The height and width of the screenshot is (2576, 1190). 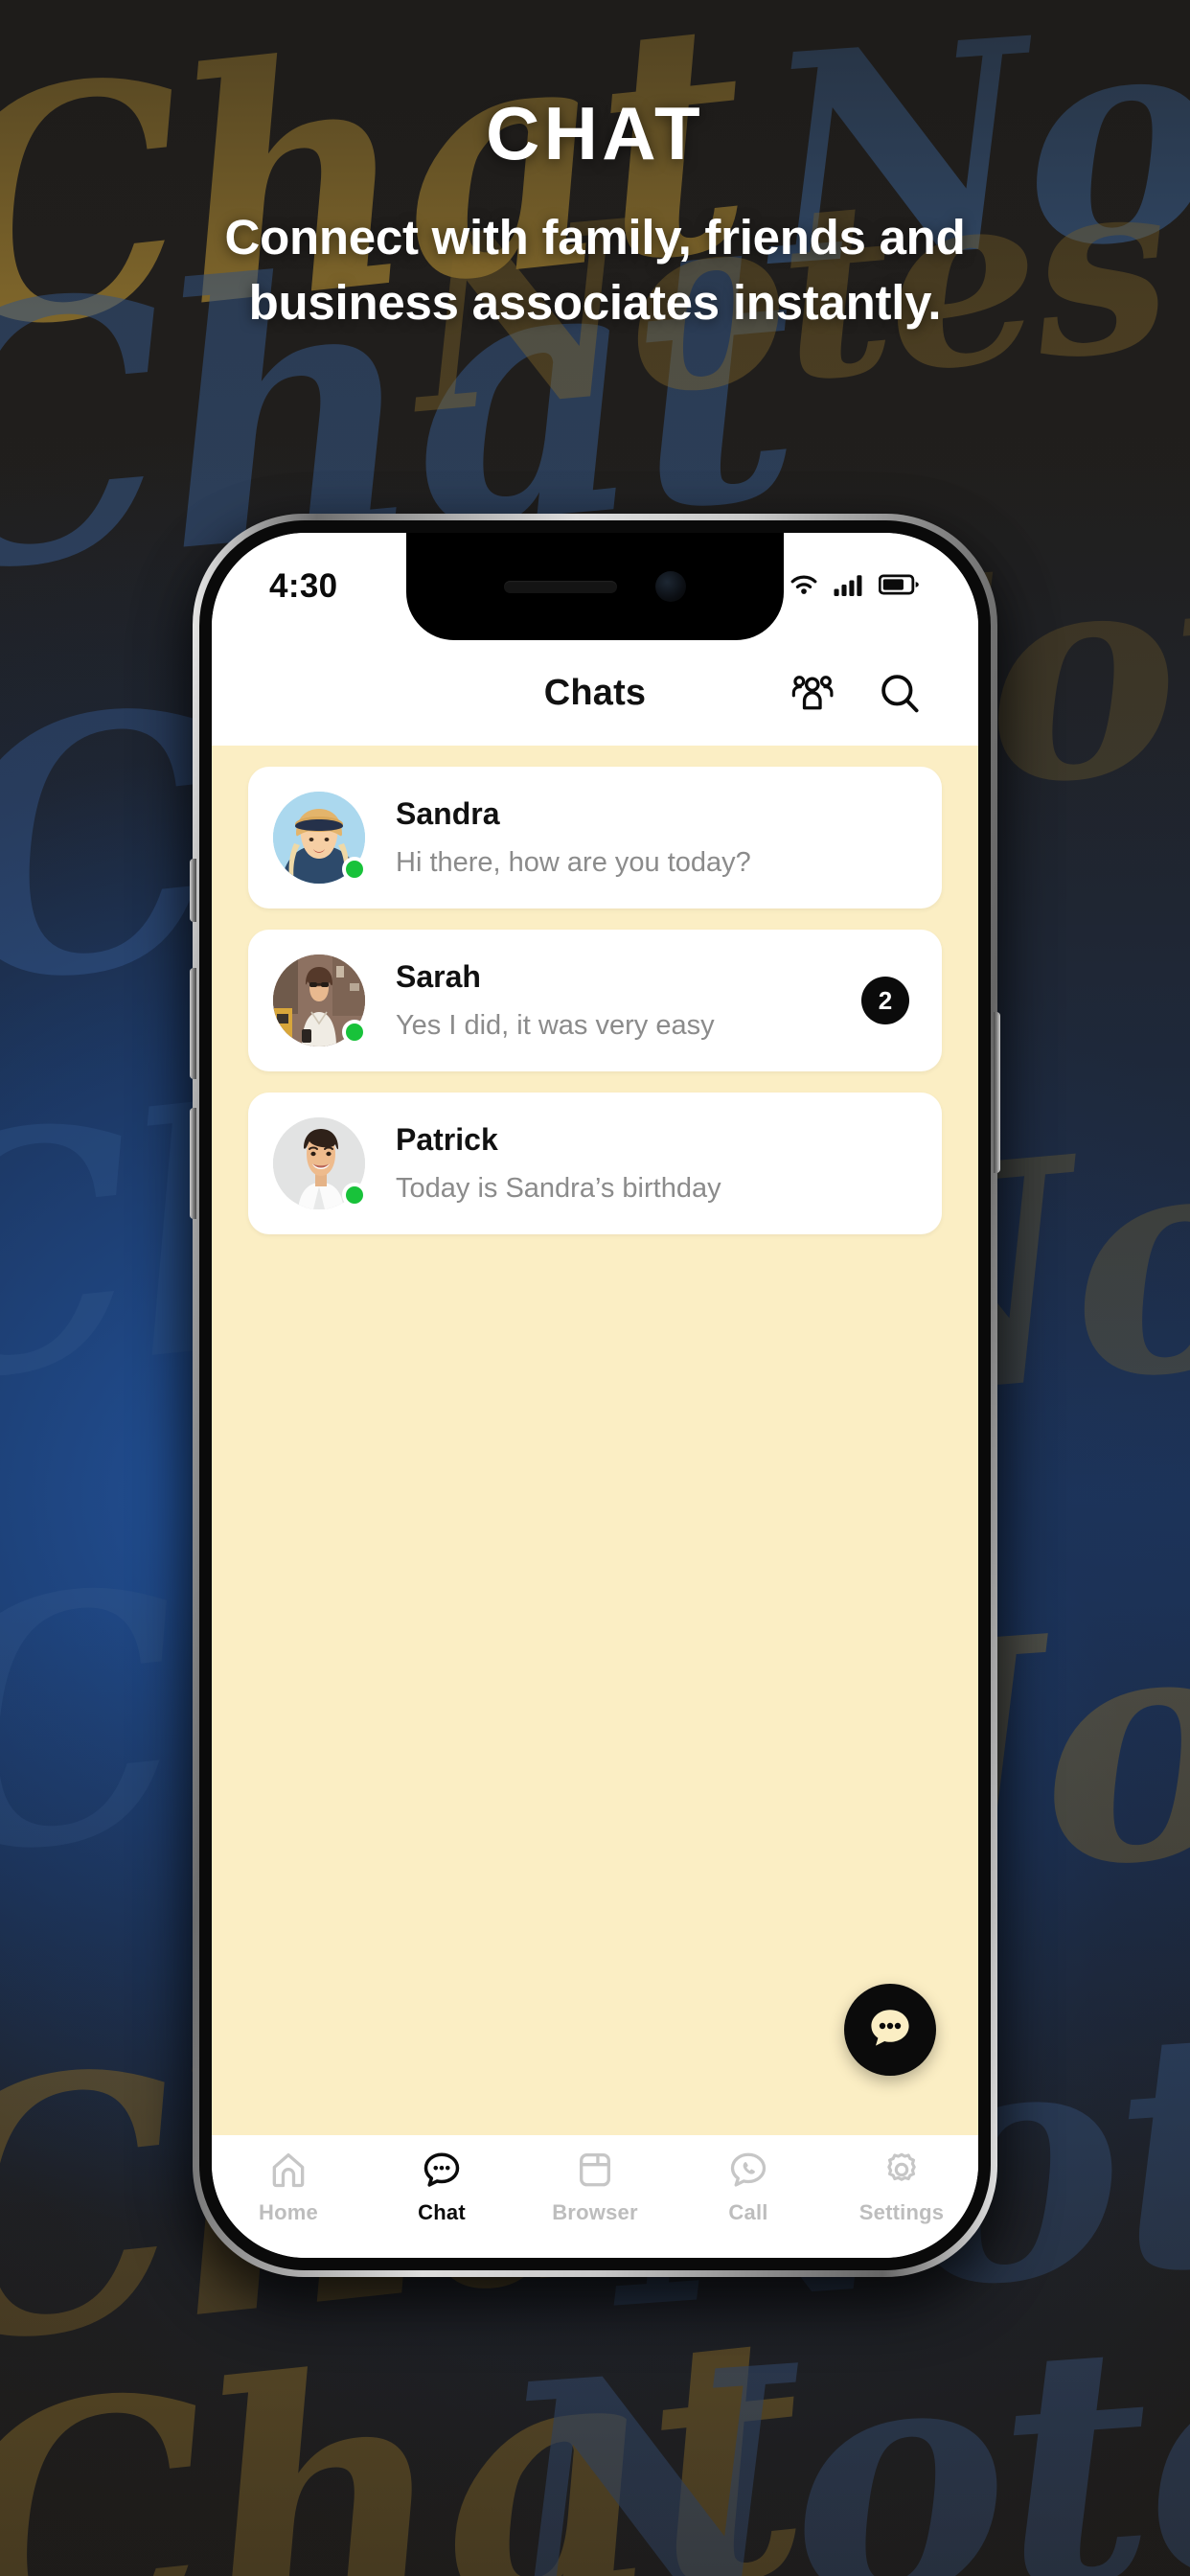 What do you see at coordinates (653, 1163) in the screenshot?
I see `list-item-text: Patrick Today is Sandra’s birthday` at bounding box center [653, 1163].